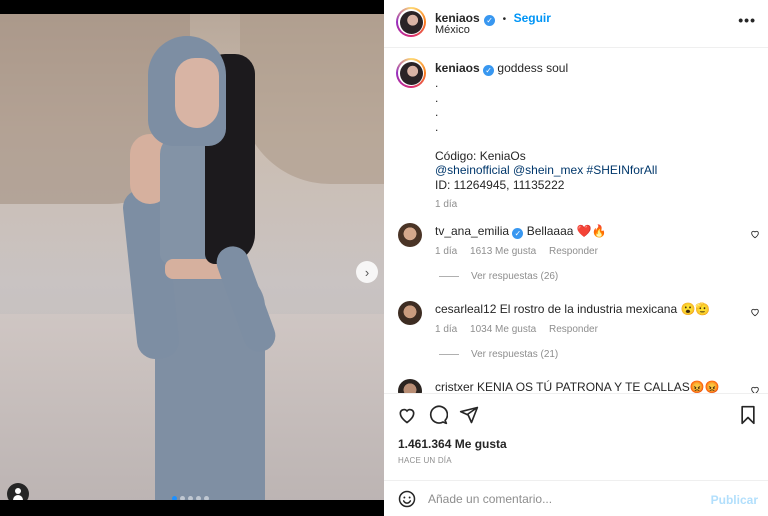 The height and width of the screenshot is (516, 768). Describe the element at coordinates (566, 231) in the screenshot. I see `comment-body: Bellaaaa ❤️🔥` at that location.